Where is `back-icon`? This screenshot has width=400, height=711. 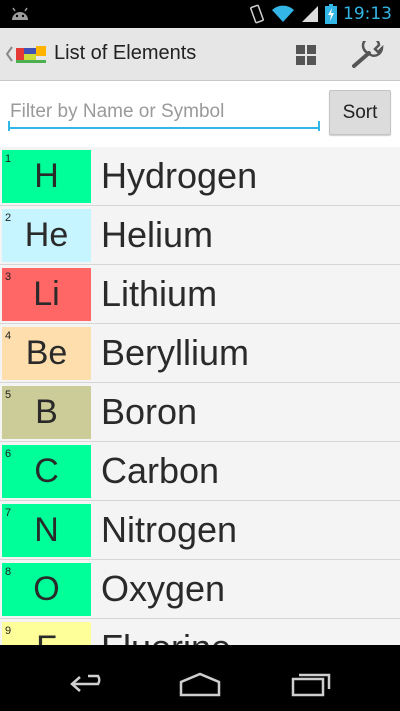 back-icon is located at coordinates (89, 684).